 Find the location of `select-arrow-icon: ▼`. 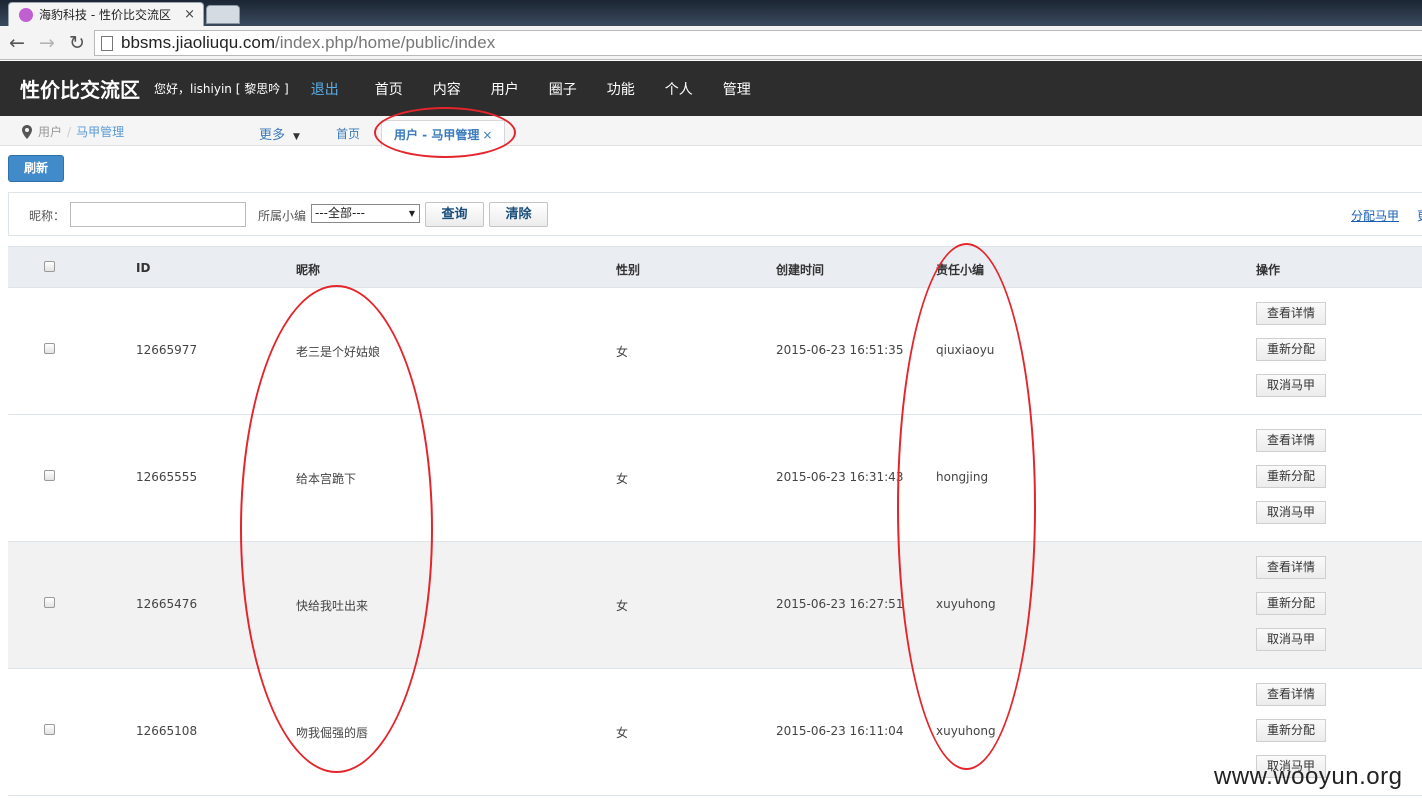

select-arrow-icon: ▼ is located at coordinates (411, 213).